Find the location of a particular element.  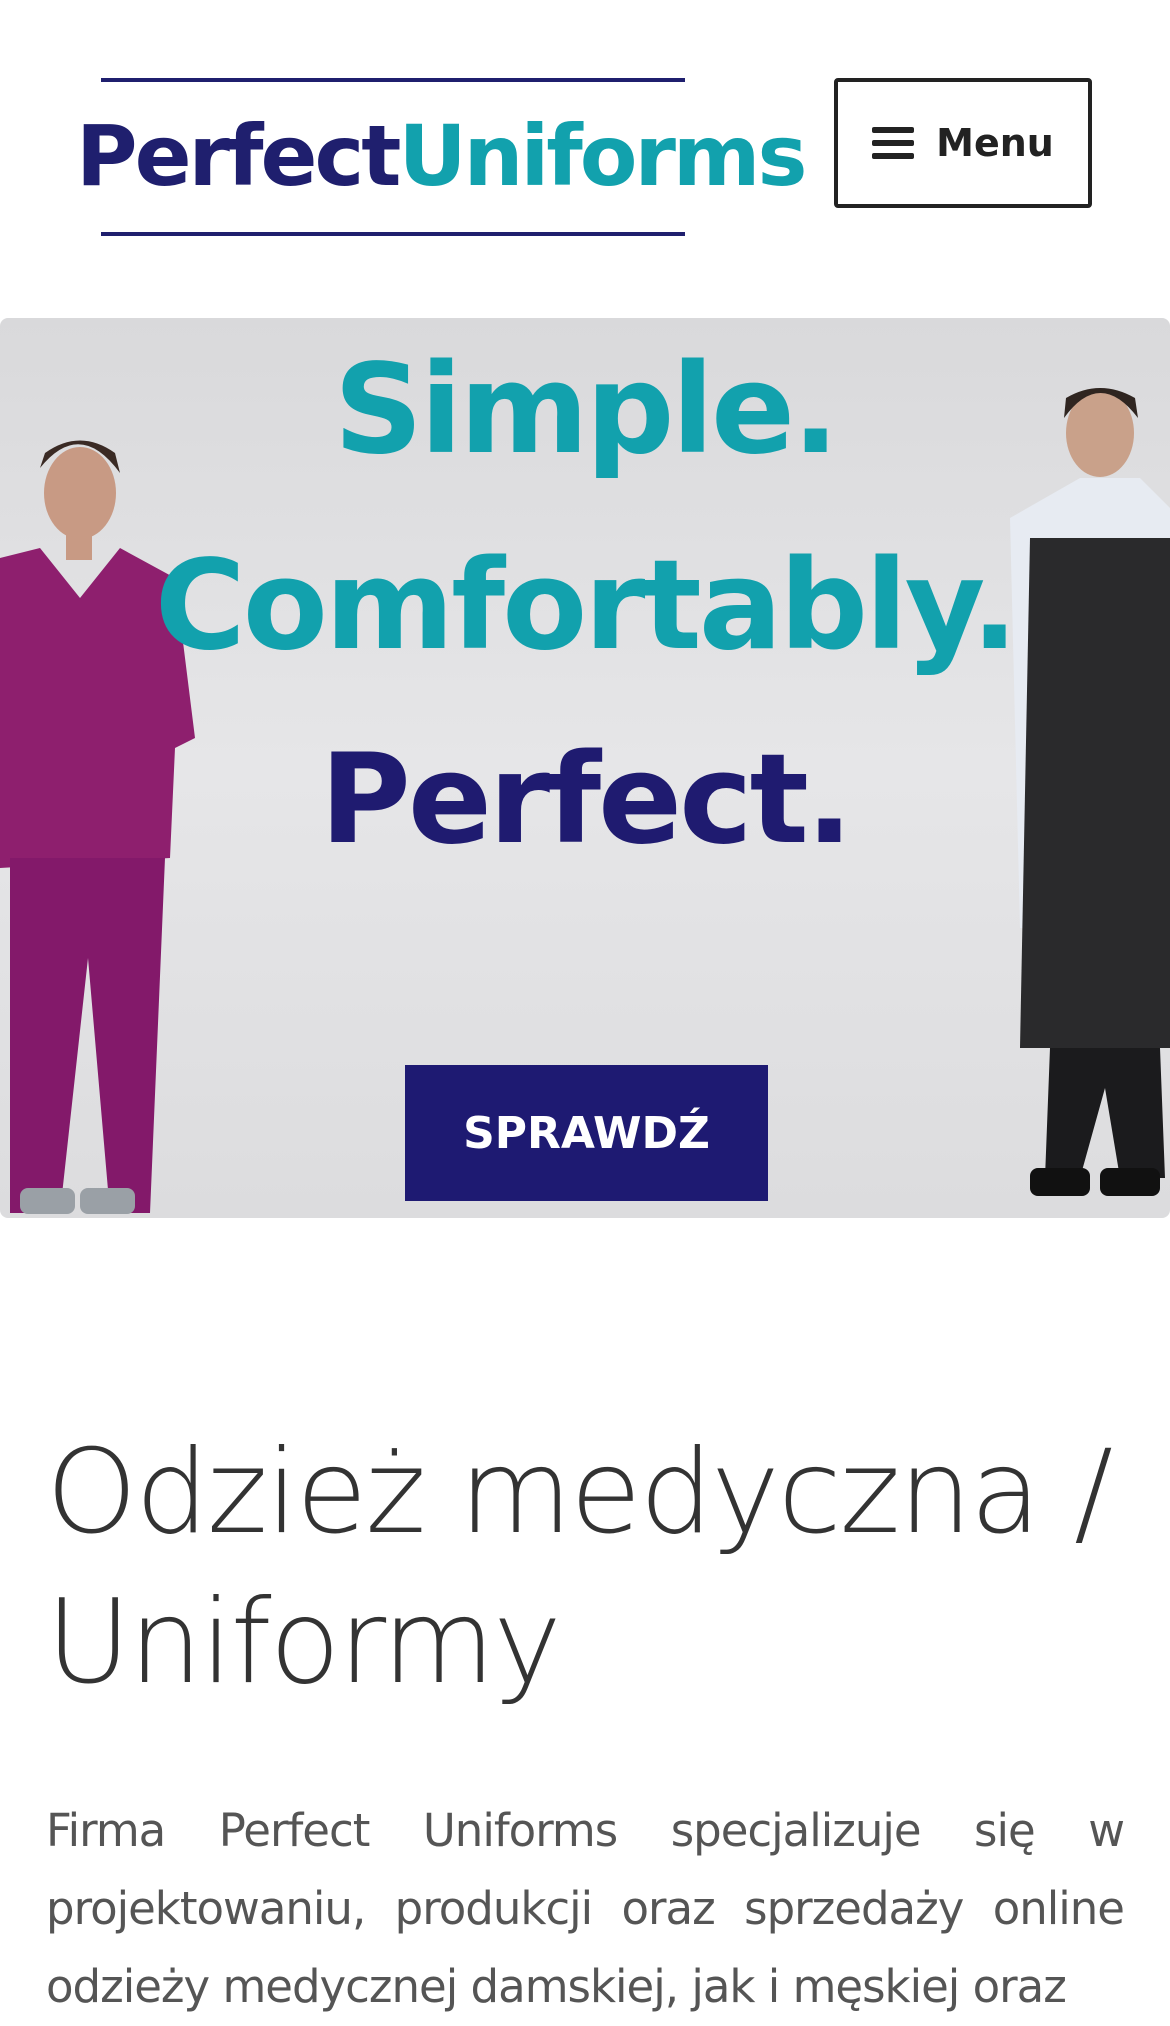

logo-top-rule is located at coordinates (393, 80).